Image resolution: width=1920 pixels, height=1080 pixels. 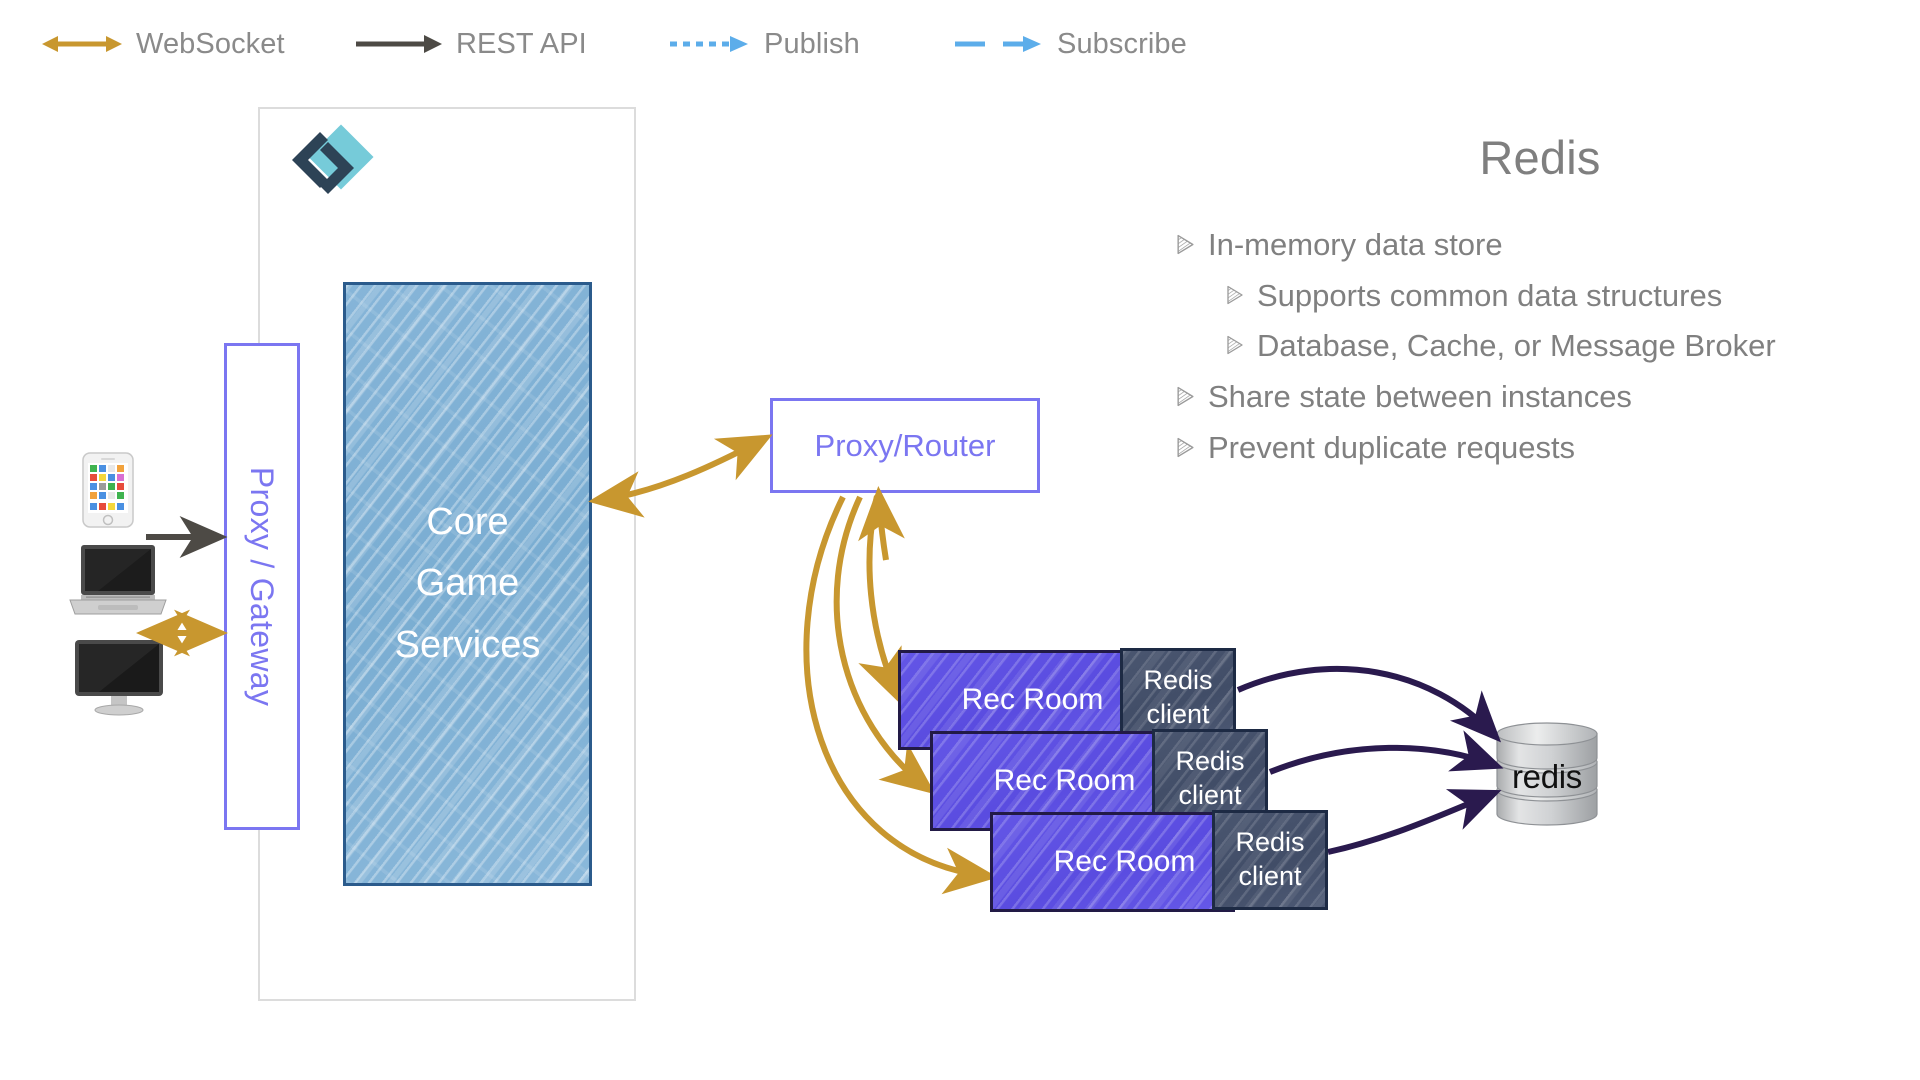 I want to click on core-game-services-line-1: Core, so click(x=467, y=521).